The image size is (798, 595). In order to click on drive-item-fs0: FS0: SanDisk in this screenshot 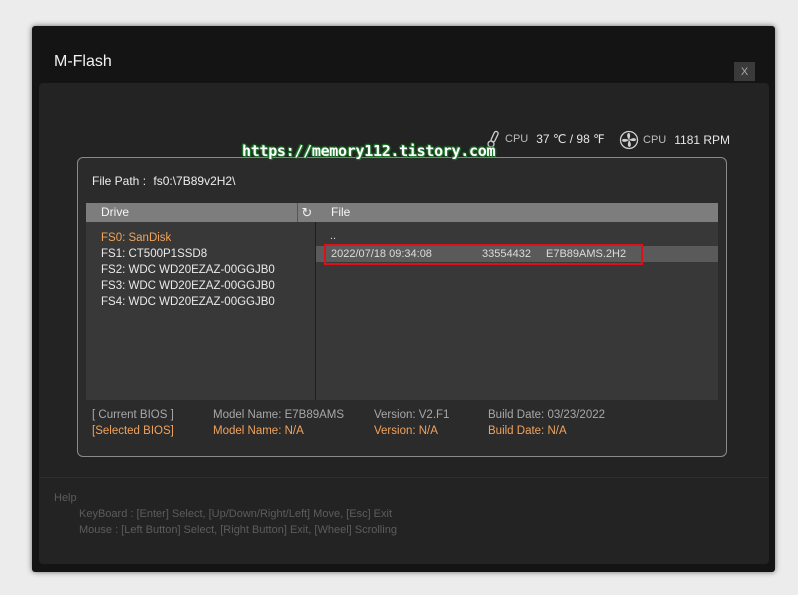, I will do `click(136, 238)`.